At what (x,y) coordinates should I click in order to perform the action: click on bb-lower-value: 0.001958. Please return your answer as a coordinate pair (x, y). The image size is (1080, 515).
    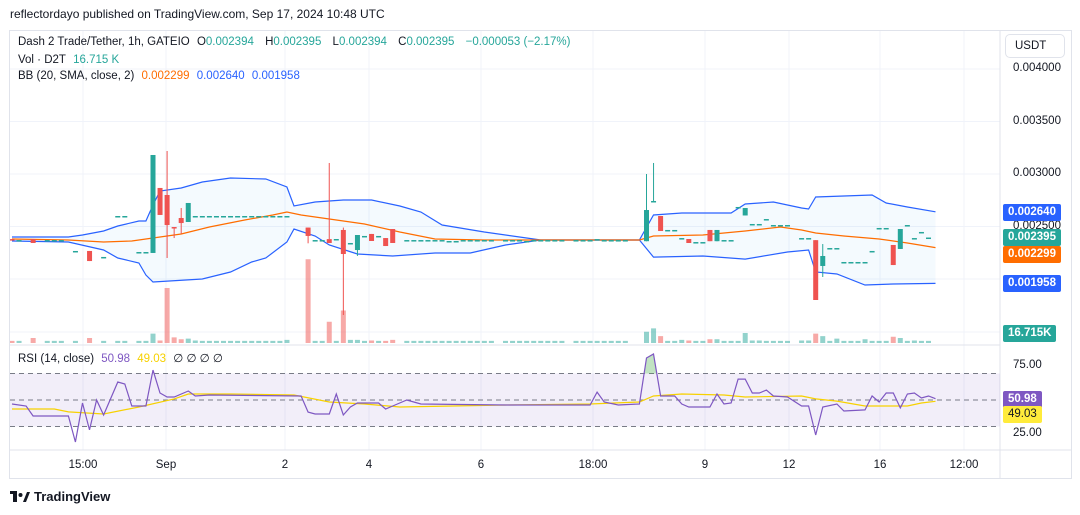
    Looking at the image, I should click on (275, 76).